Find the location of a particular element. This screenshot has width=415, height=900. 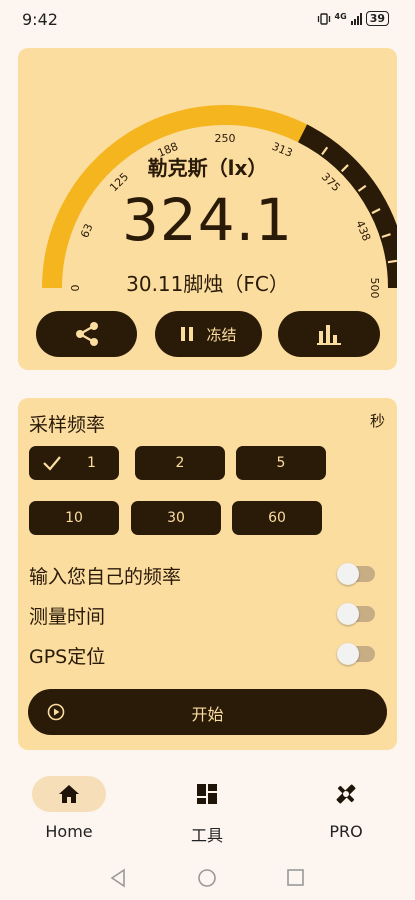

status-time: 9:42 is located at coordinates (40, 19).